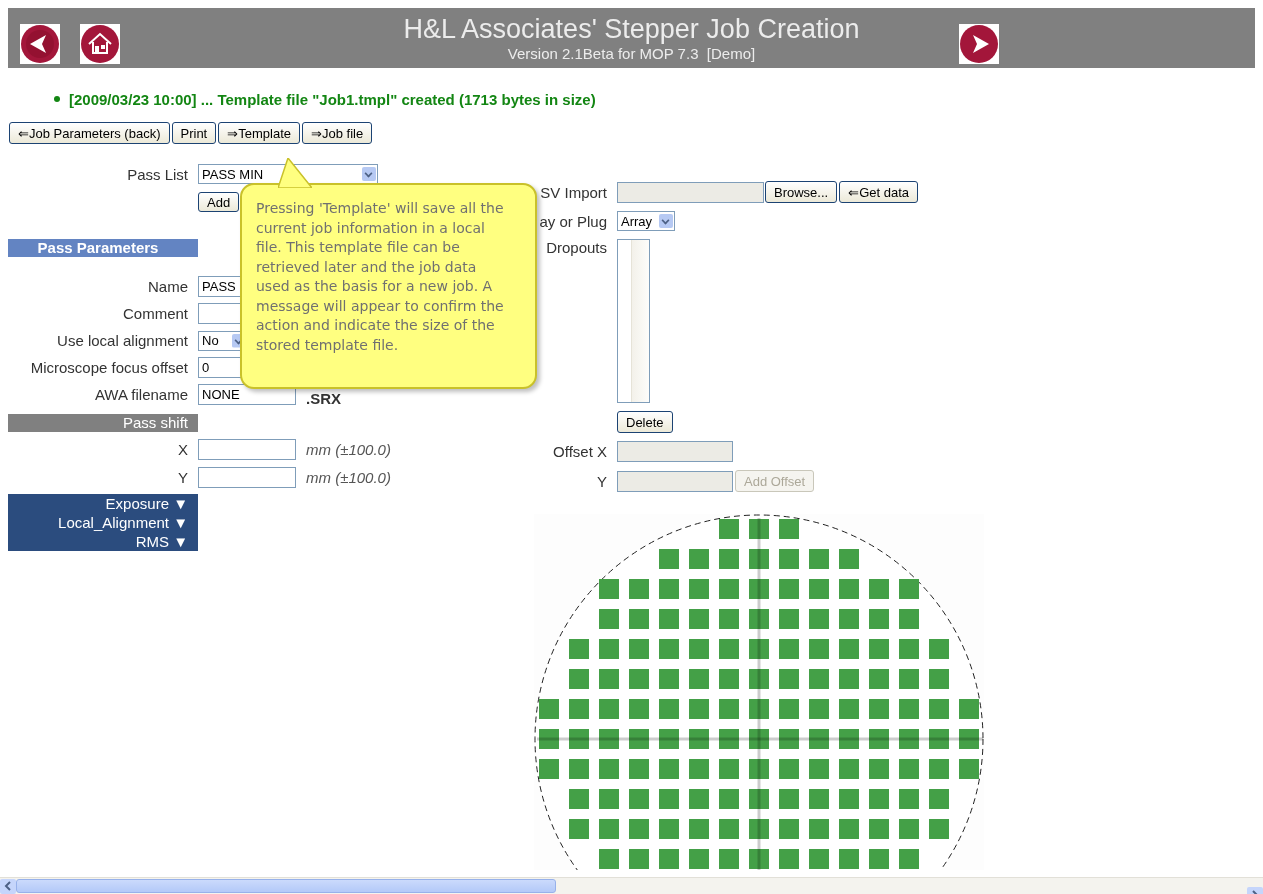 This screenshot has width=1263, height=894. I want to click on field-label: Use local alignment, so click(122, 340).